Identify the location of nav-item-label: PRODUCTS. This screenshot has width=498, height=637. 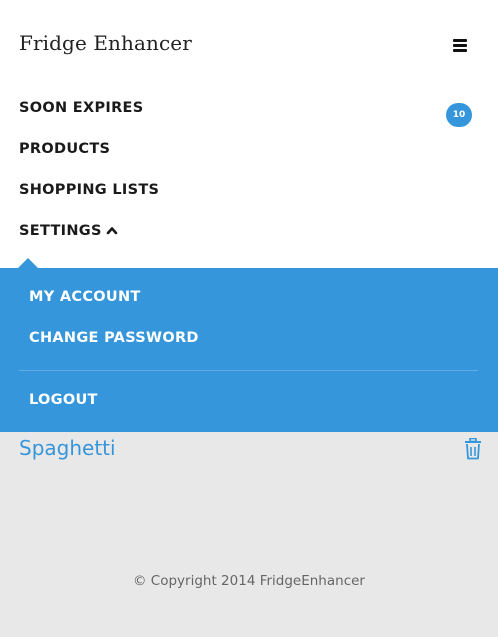
(65, 149).